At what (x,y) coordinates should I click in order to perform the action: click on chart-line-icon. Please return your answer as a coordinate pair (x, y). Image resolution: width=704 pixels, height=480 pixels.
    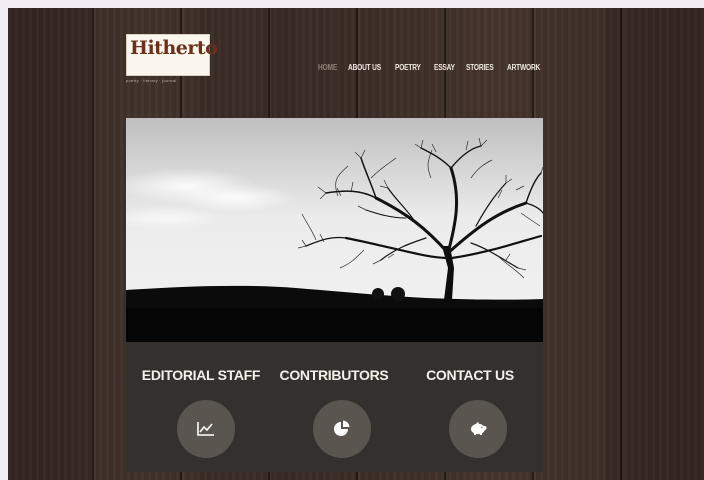
    Looking at the image, I should click on (205, 429).